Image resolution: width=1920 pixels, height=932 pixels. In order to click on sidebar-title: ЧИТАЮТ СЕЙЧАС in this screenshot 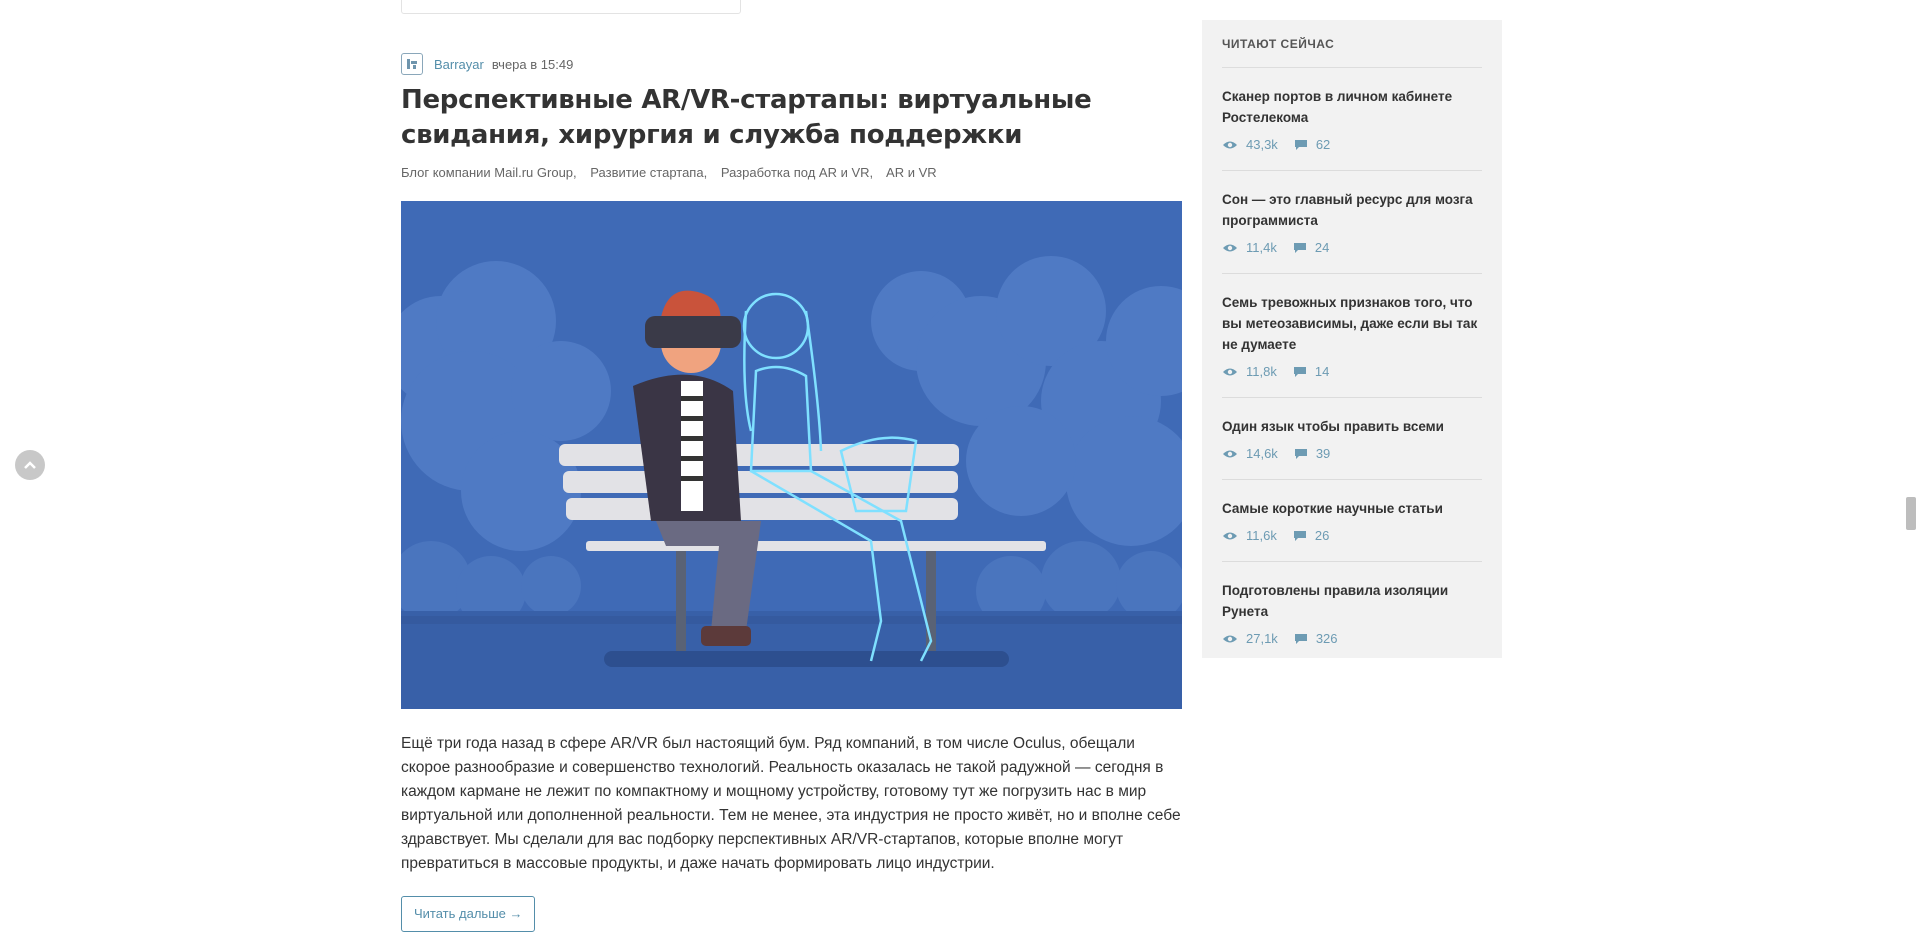, I will do `click(1352, 52)`.